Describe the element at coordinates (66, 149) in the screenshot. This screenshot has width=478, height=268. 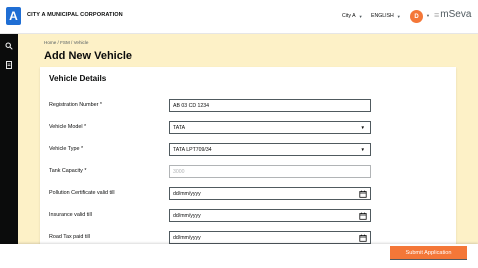
I see `field-label: Vehicle Type *` at that location.